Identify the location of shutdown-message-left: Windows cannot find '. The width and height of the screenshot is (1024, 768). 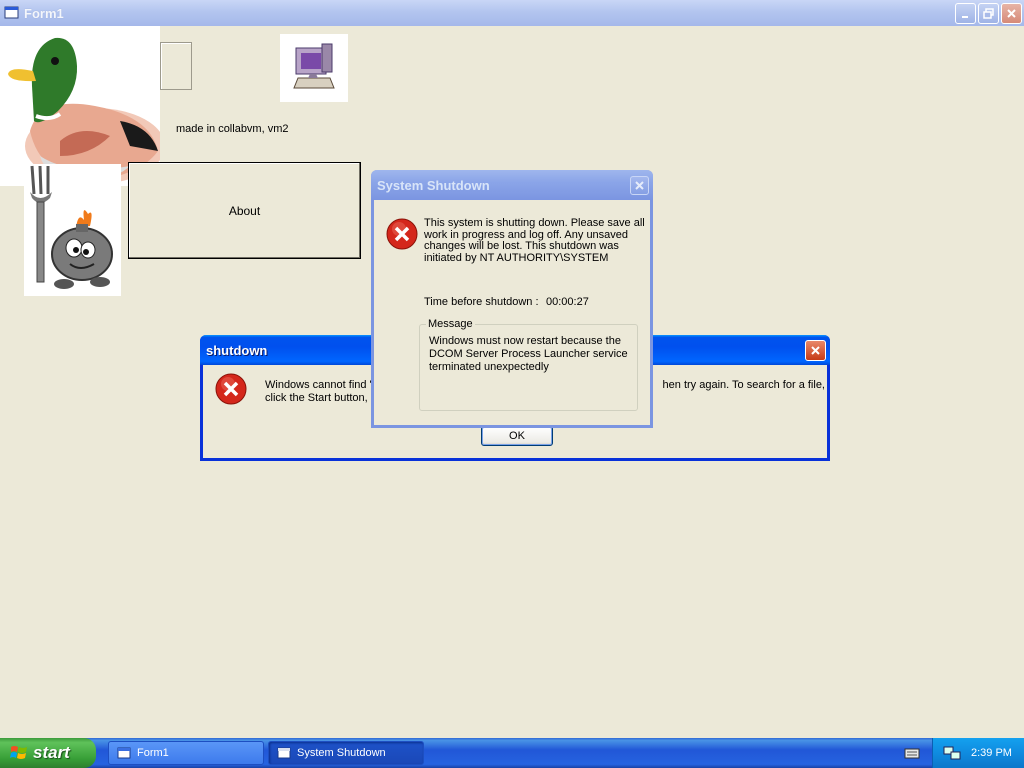
(318, 385).